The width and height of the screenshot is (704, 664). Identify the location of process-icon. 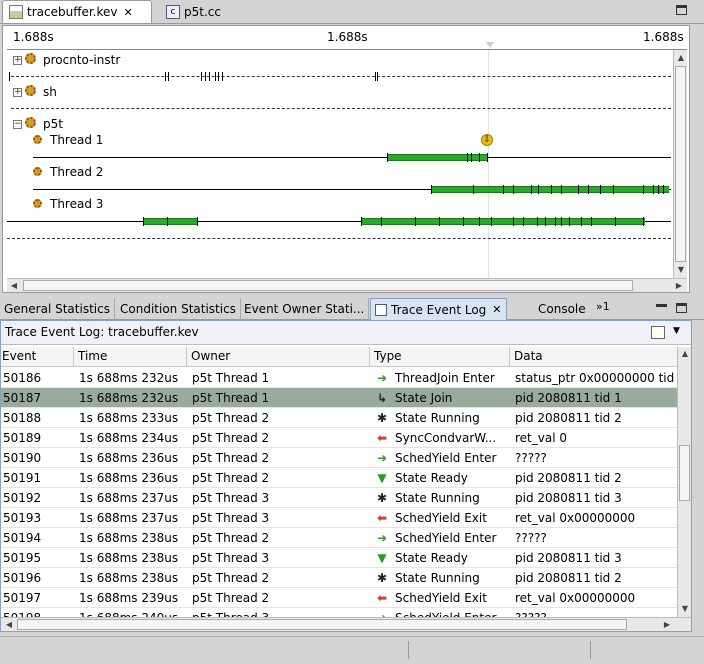
(30, 58).